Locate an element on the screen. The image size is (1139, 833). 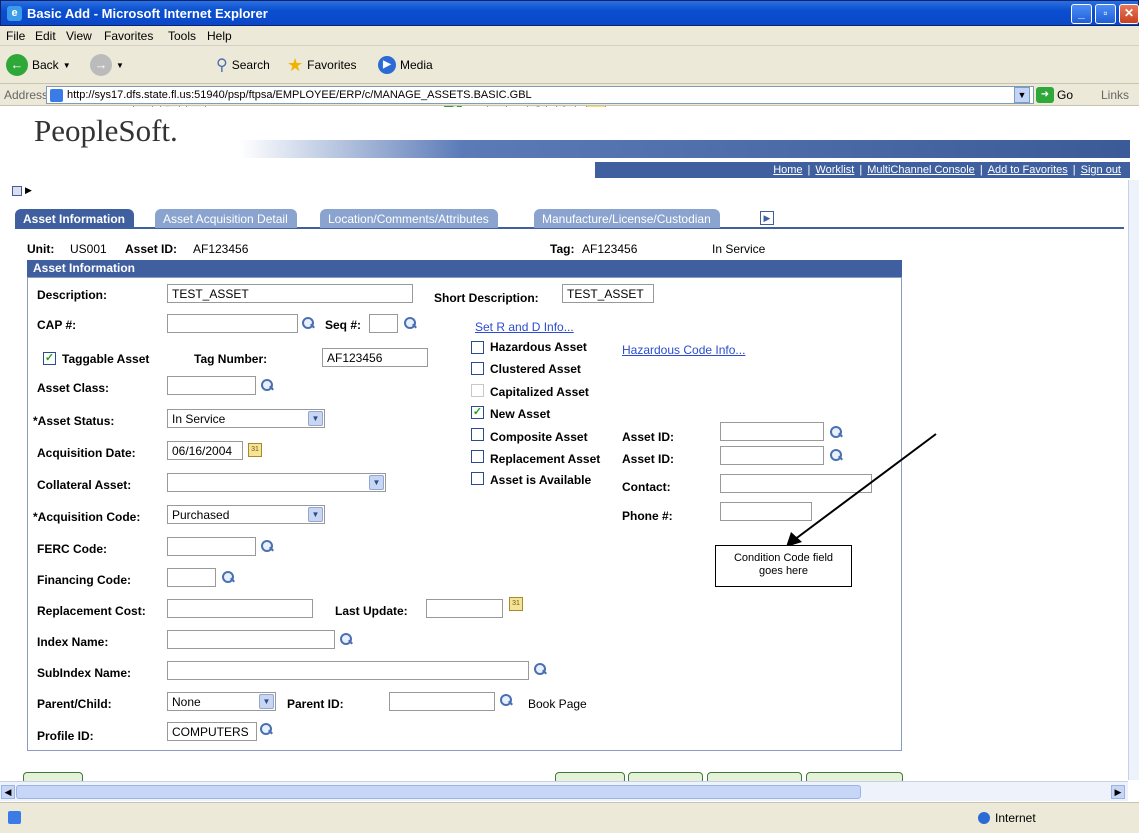
profile-id-lookup-icon is located at coordinates (266, 729).